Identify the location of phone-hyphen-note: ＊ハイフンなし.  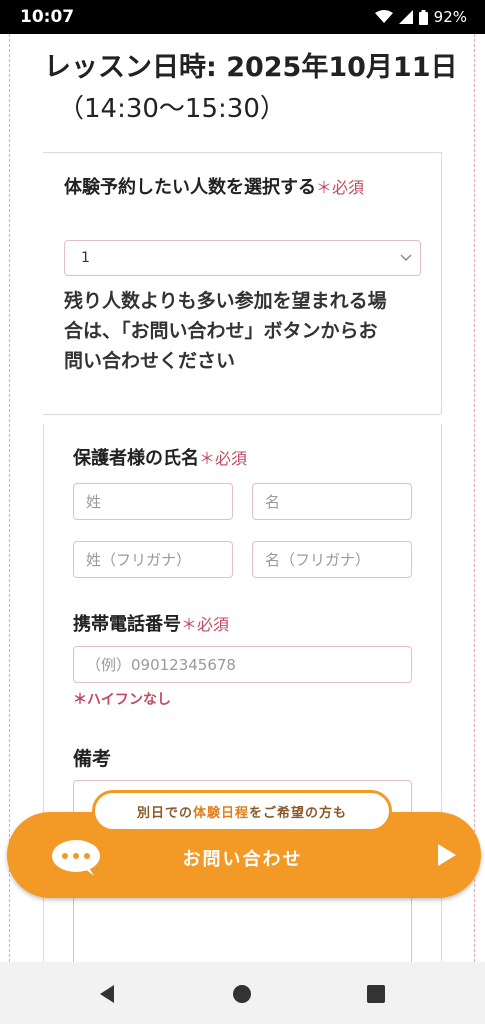
(122, 700).